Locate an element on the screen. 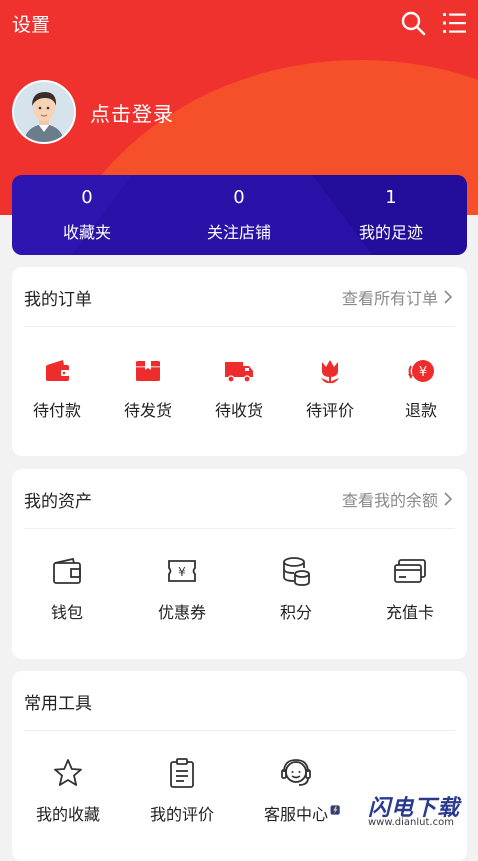 This screenshot has width=478, height=861. top-bar: 设置 is located at coordinates (239, 22).